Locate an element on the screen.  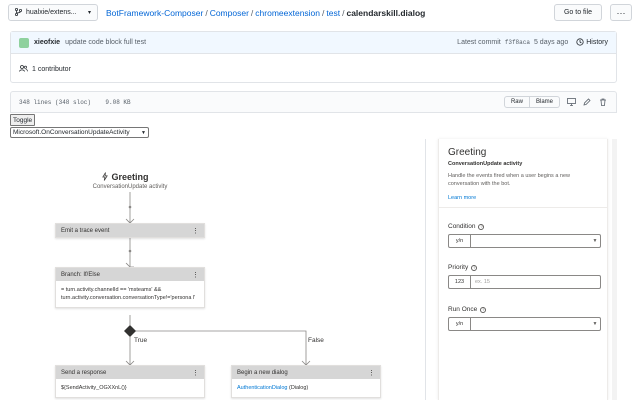
desktop-icon is located at coordinates (571, 102).